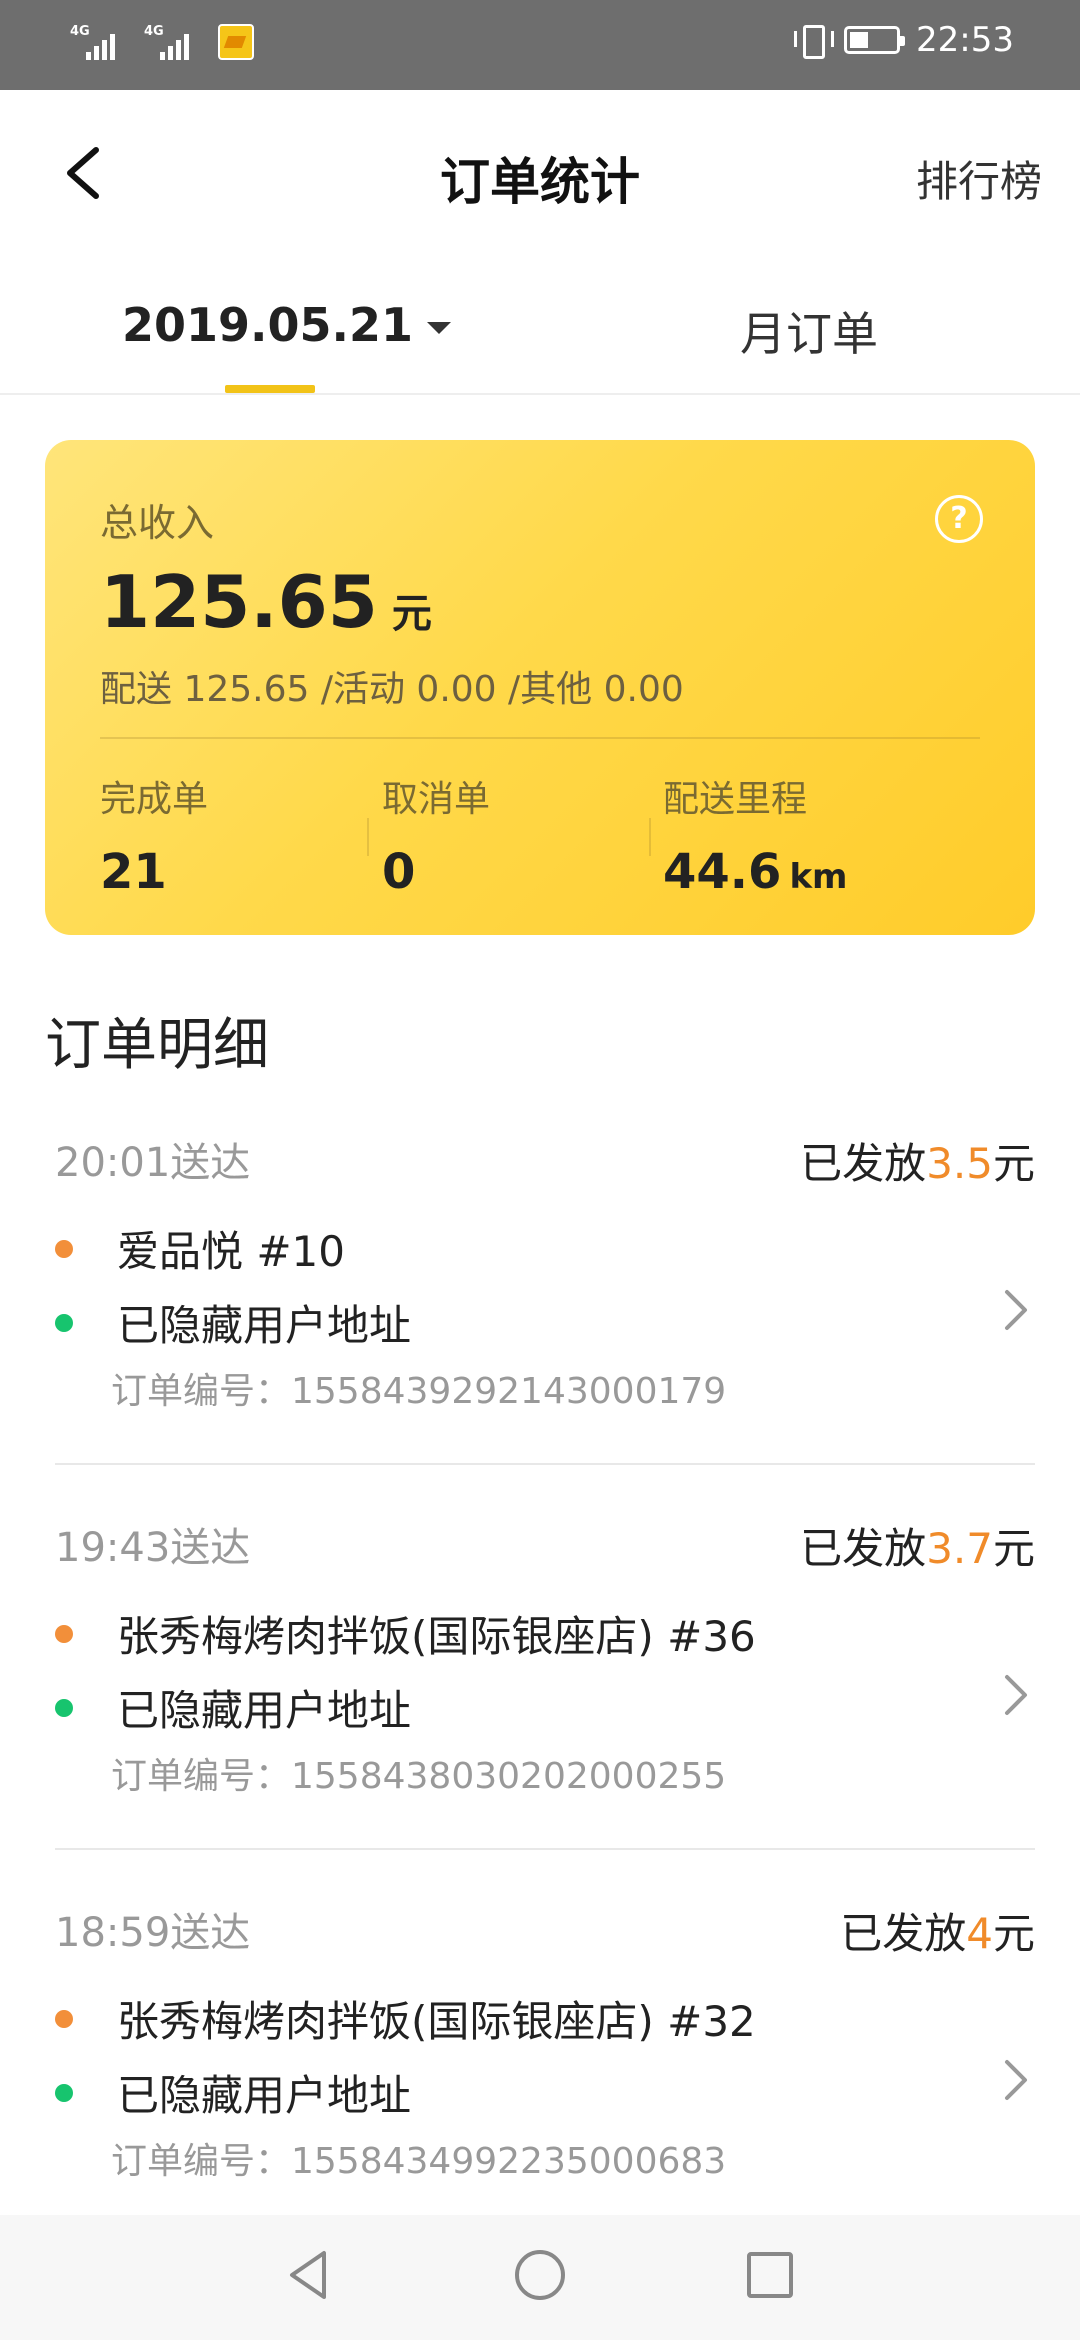 The image size is (1080, 2340). Describe the element at coordinates (133, 872) in the screenshot. I see `stat-value: 21` at that location.